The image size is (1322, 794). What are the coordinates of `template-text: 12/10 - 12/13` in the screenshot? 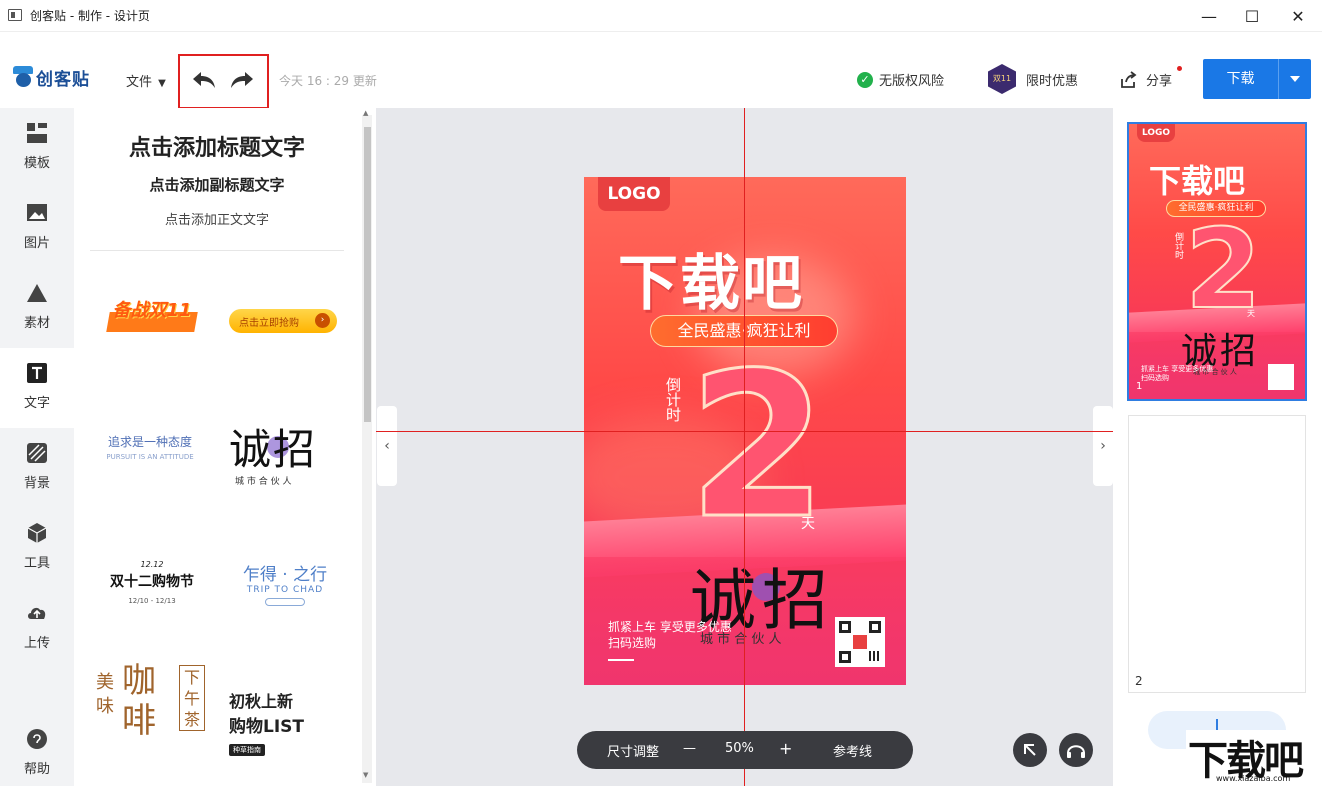 It's located at (152, 601).